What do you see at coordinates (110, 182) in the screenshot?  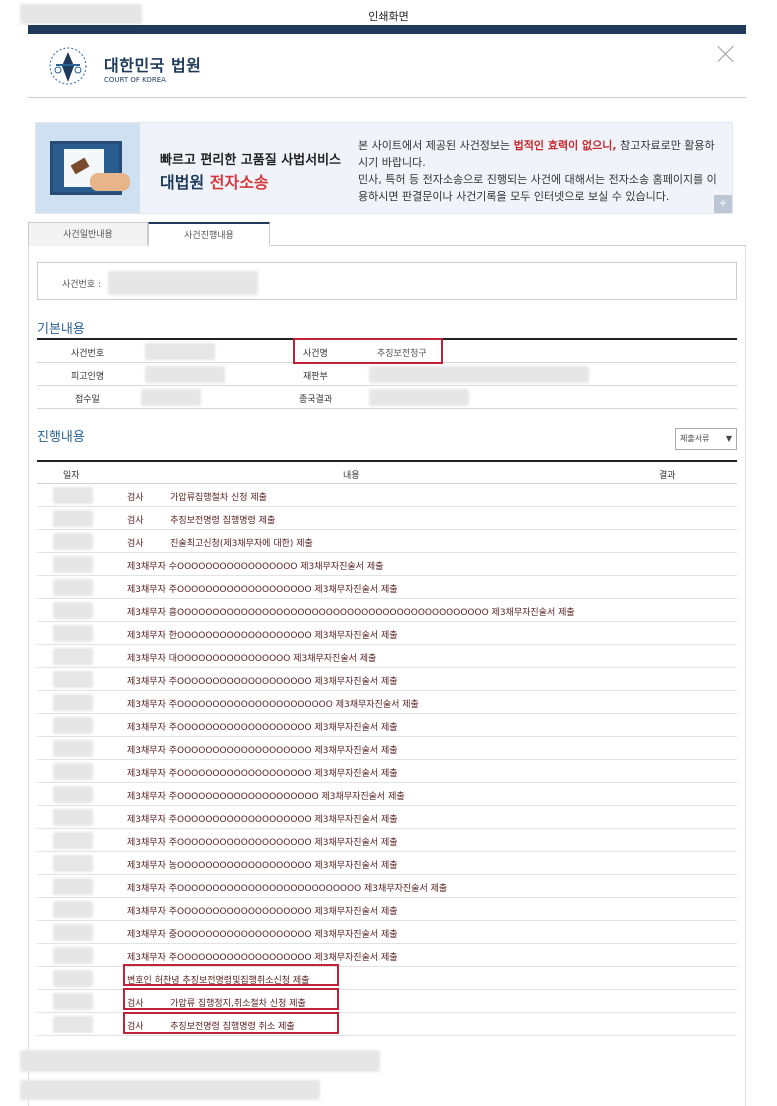 I see `hand-icon` at bounding box center [110, 182].